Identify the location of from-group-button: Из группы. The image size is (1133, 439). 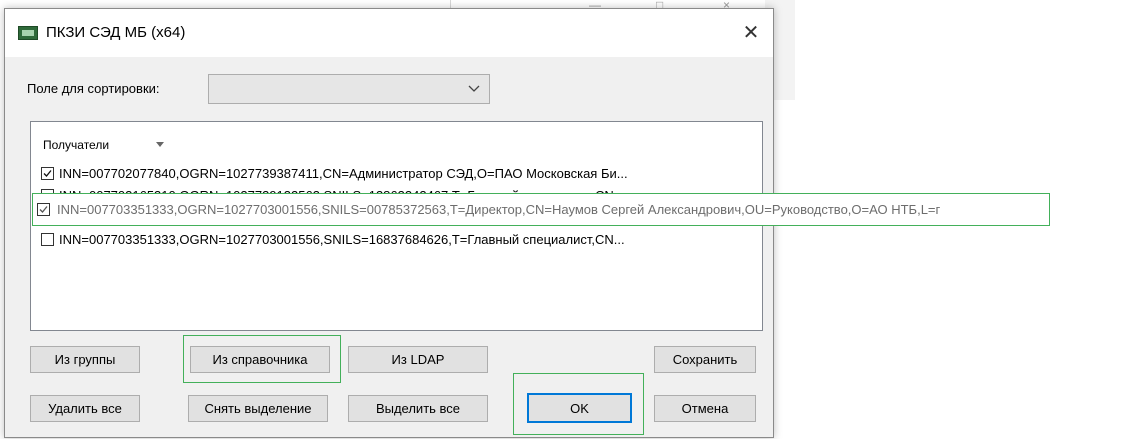
(85, 359).